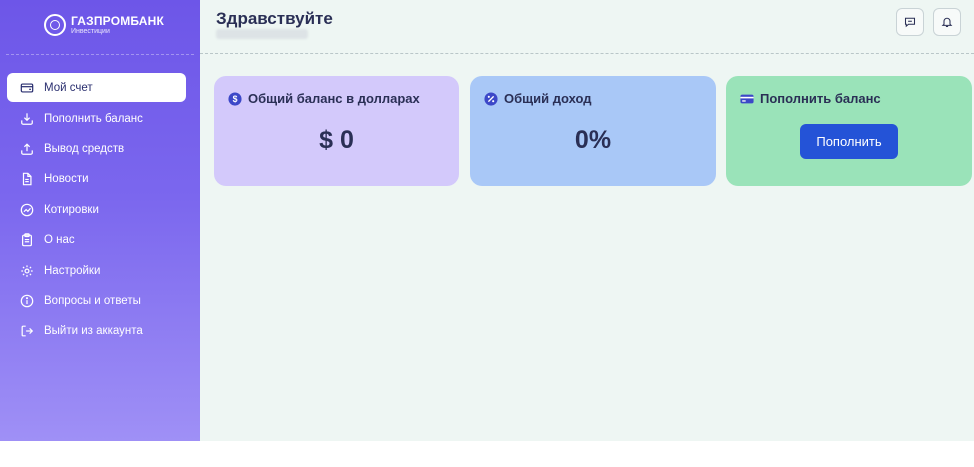  I want to click on messages-button, so click(910, 22).